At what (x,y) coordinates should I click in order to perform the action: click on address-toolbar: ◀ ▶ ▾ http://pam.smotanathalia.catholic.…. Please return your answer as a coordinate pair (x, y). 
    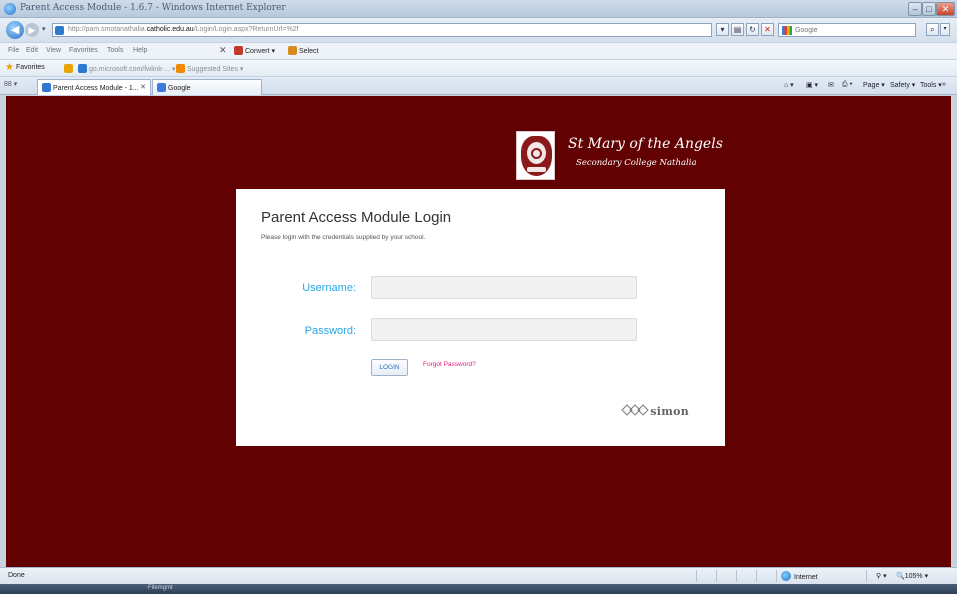
    Looking at the image, I should click on (478, 30).